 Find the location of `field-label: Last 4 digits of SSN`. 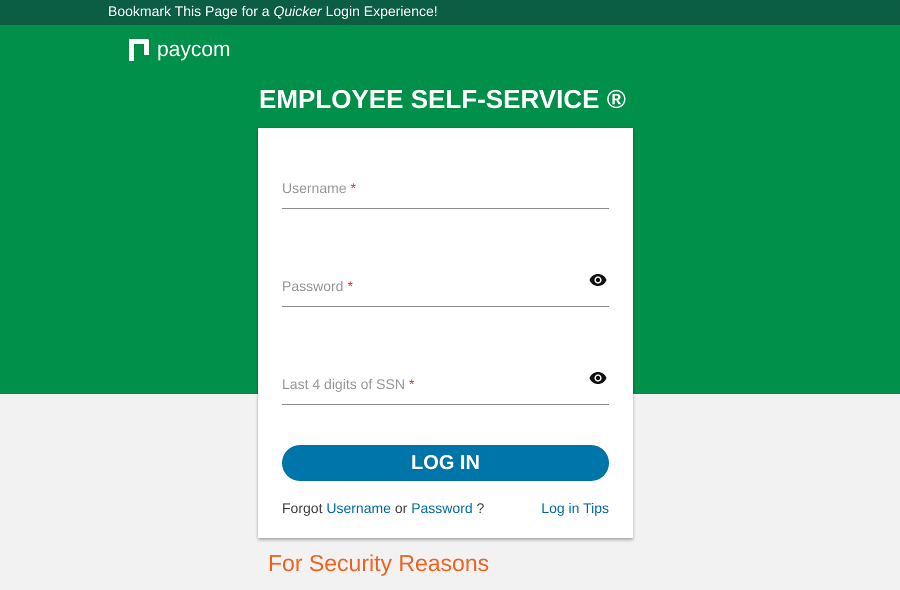

field-label: Last 4 digits of SSN is located at coordinates (343, 384).